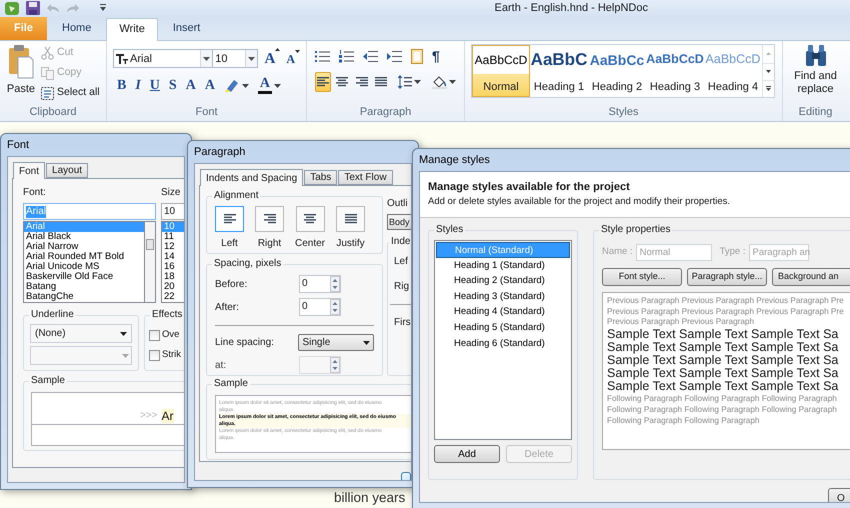  I want to click on sample-marker: >>>, so click(149, 416).